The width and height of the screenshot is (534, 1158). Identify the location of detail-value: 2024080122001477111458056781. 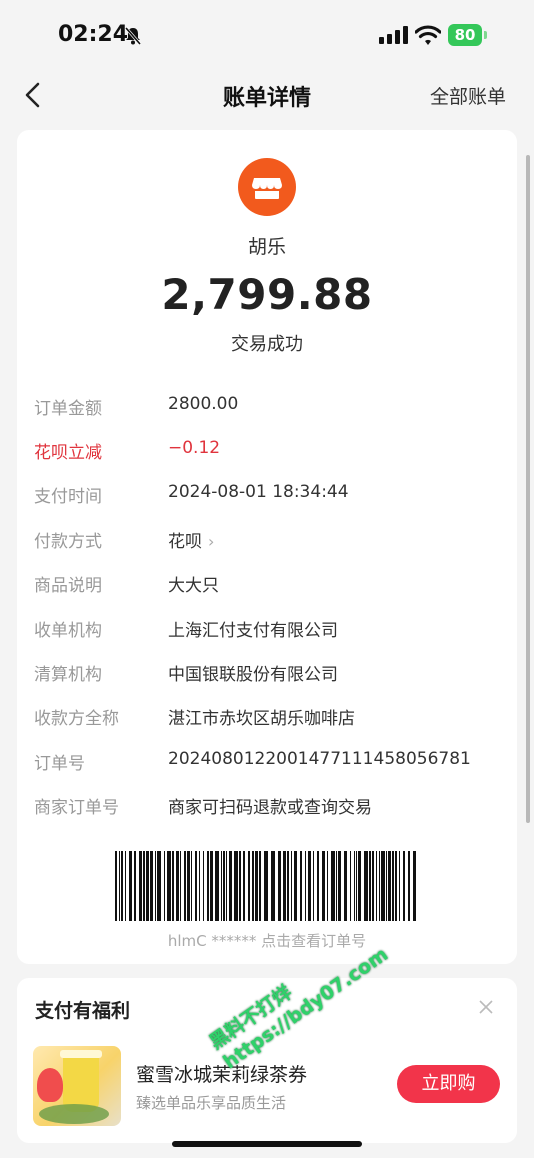
(319, 759).